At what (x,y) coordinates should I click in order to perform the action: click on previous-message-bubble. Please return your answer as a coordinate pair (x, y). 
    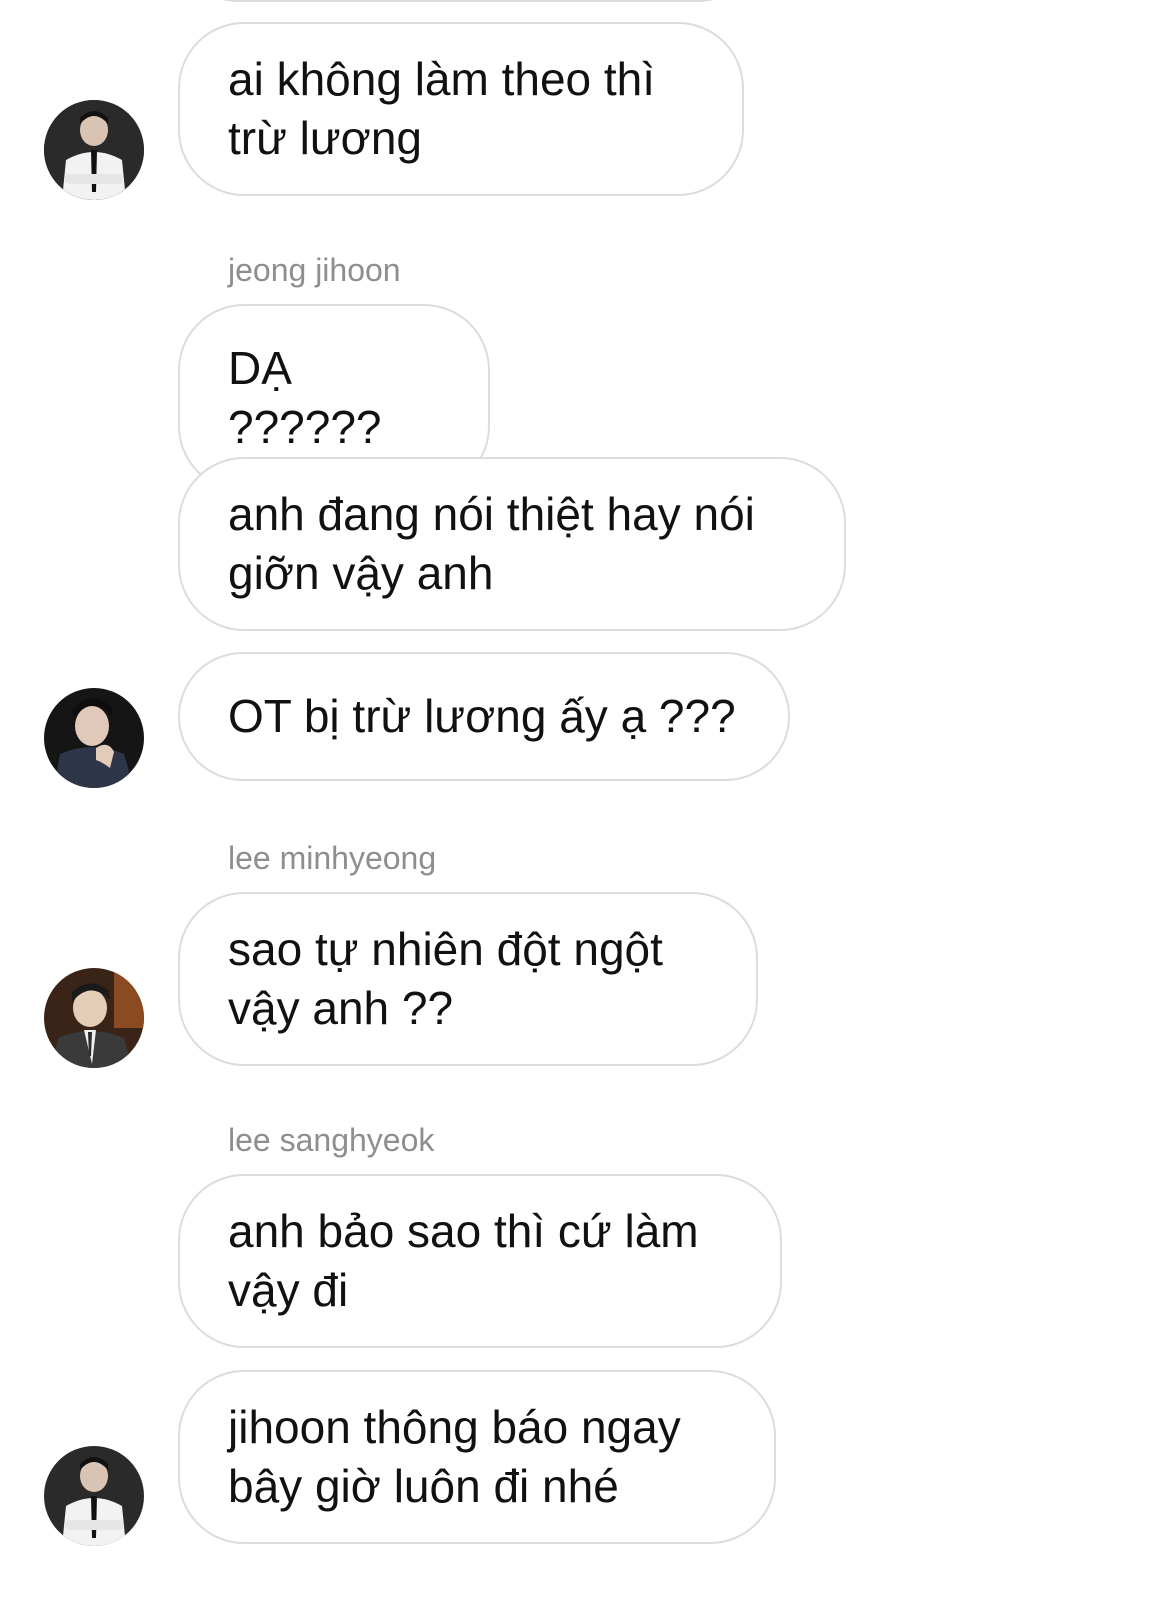
    Looking at the image, I should click on (468, 1).